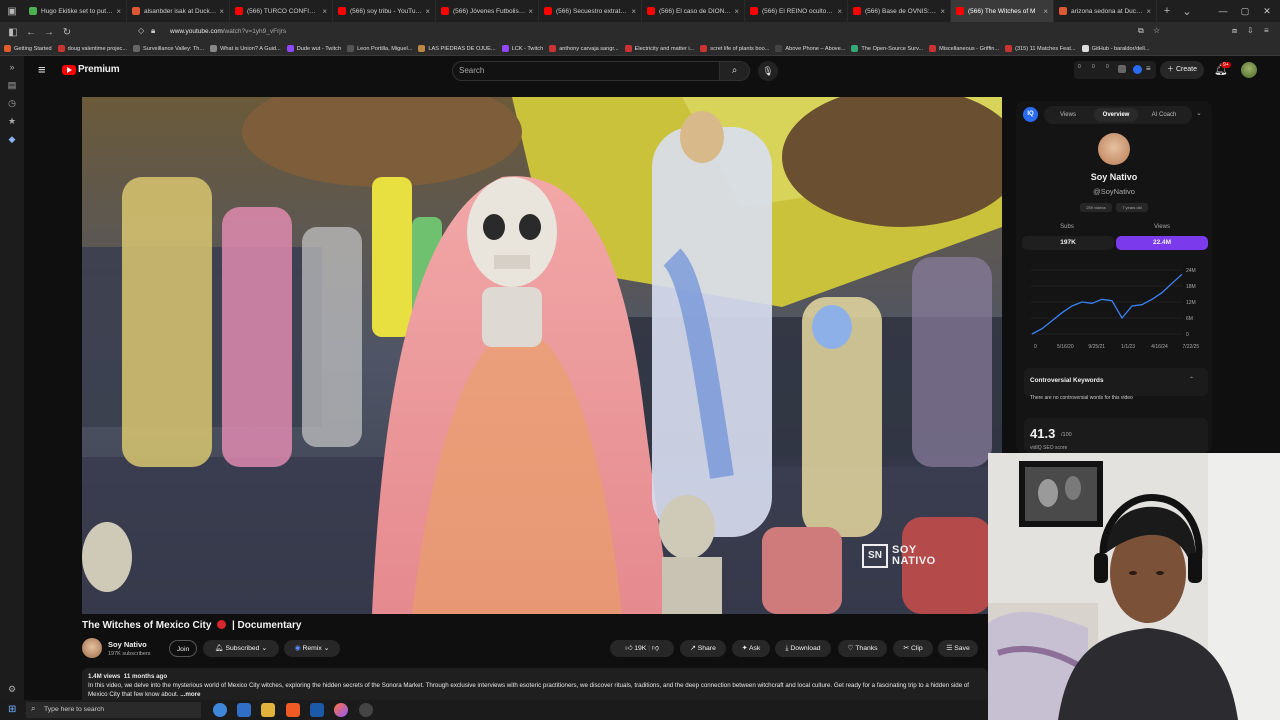 Image resolution: width=1280 pixels, height=720 pixels. I want to click on vidiq-tab-ai-coach: AI Coach, so click(1164, 115).